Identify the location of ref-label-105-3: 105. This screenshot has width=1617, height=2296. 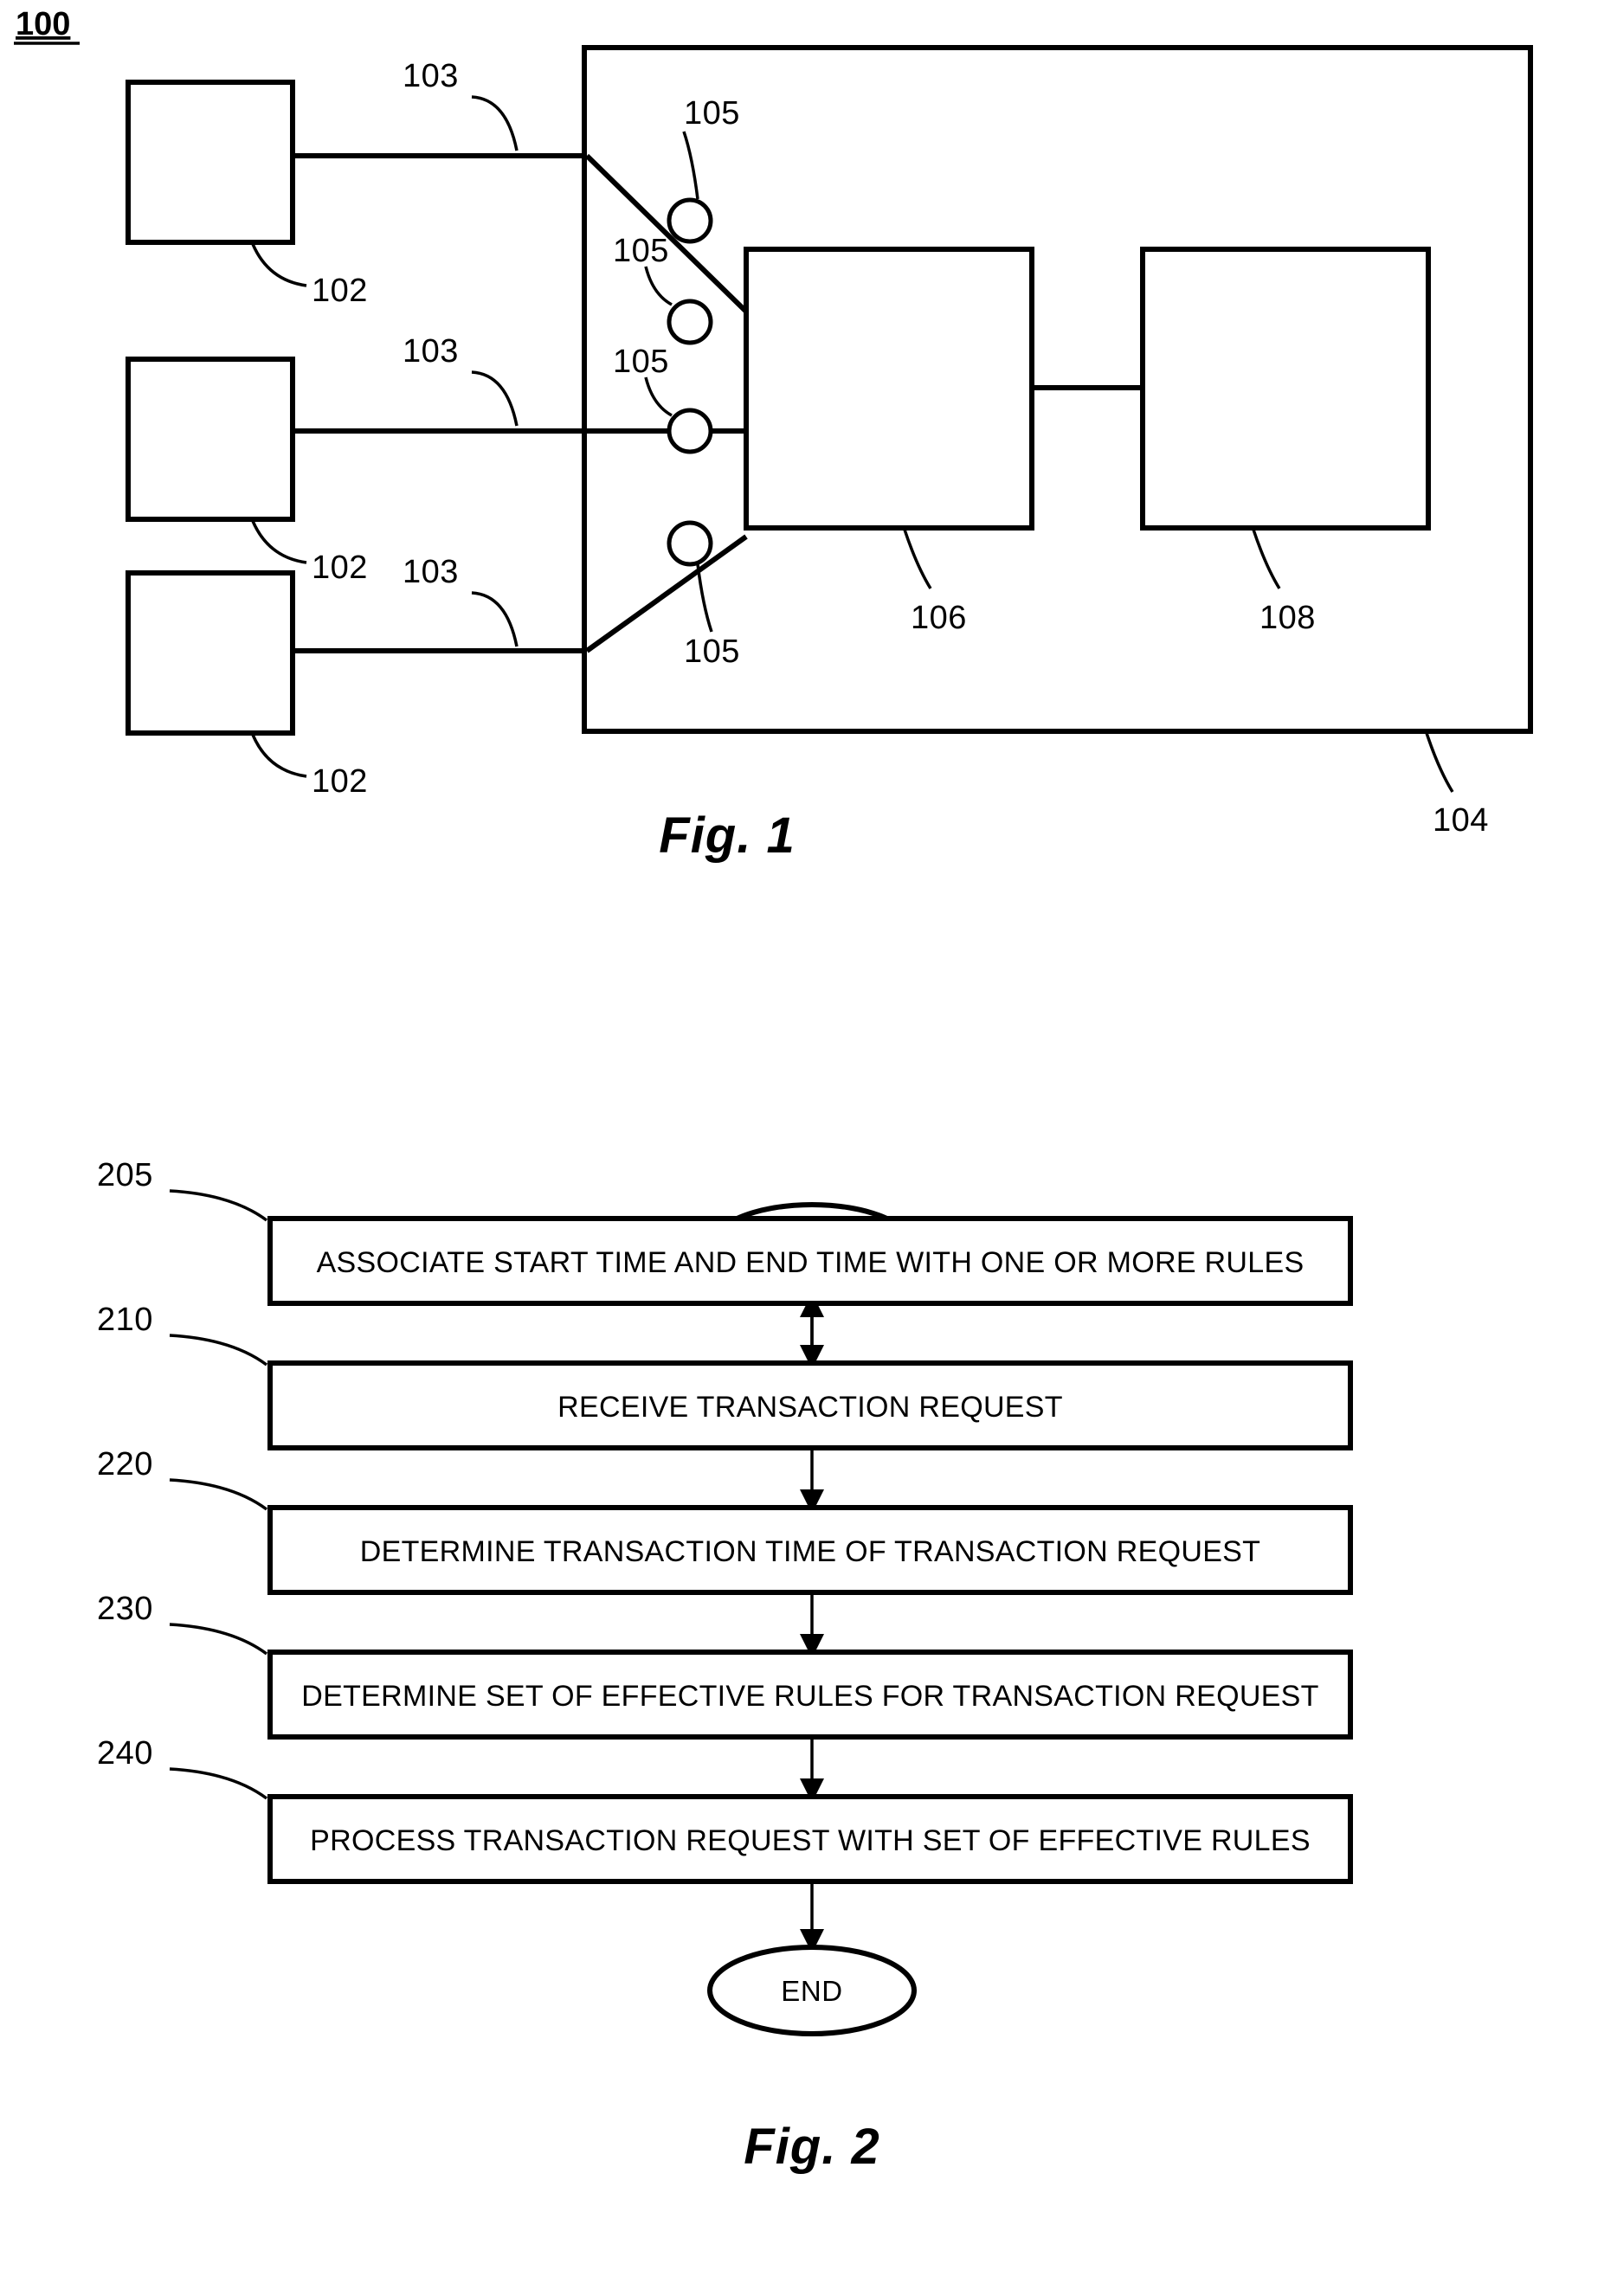
(641, 362).